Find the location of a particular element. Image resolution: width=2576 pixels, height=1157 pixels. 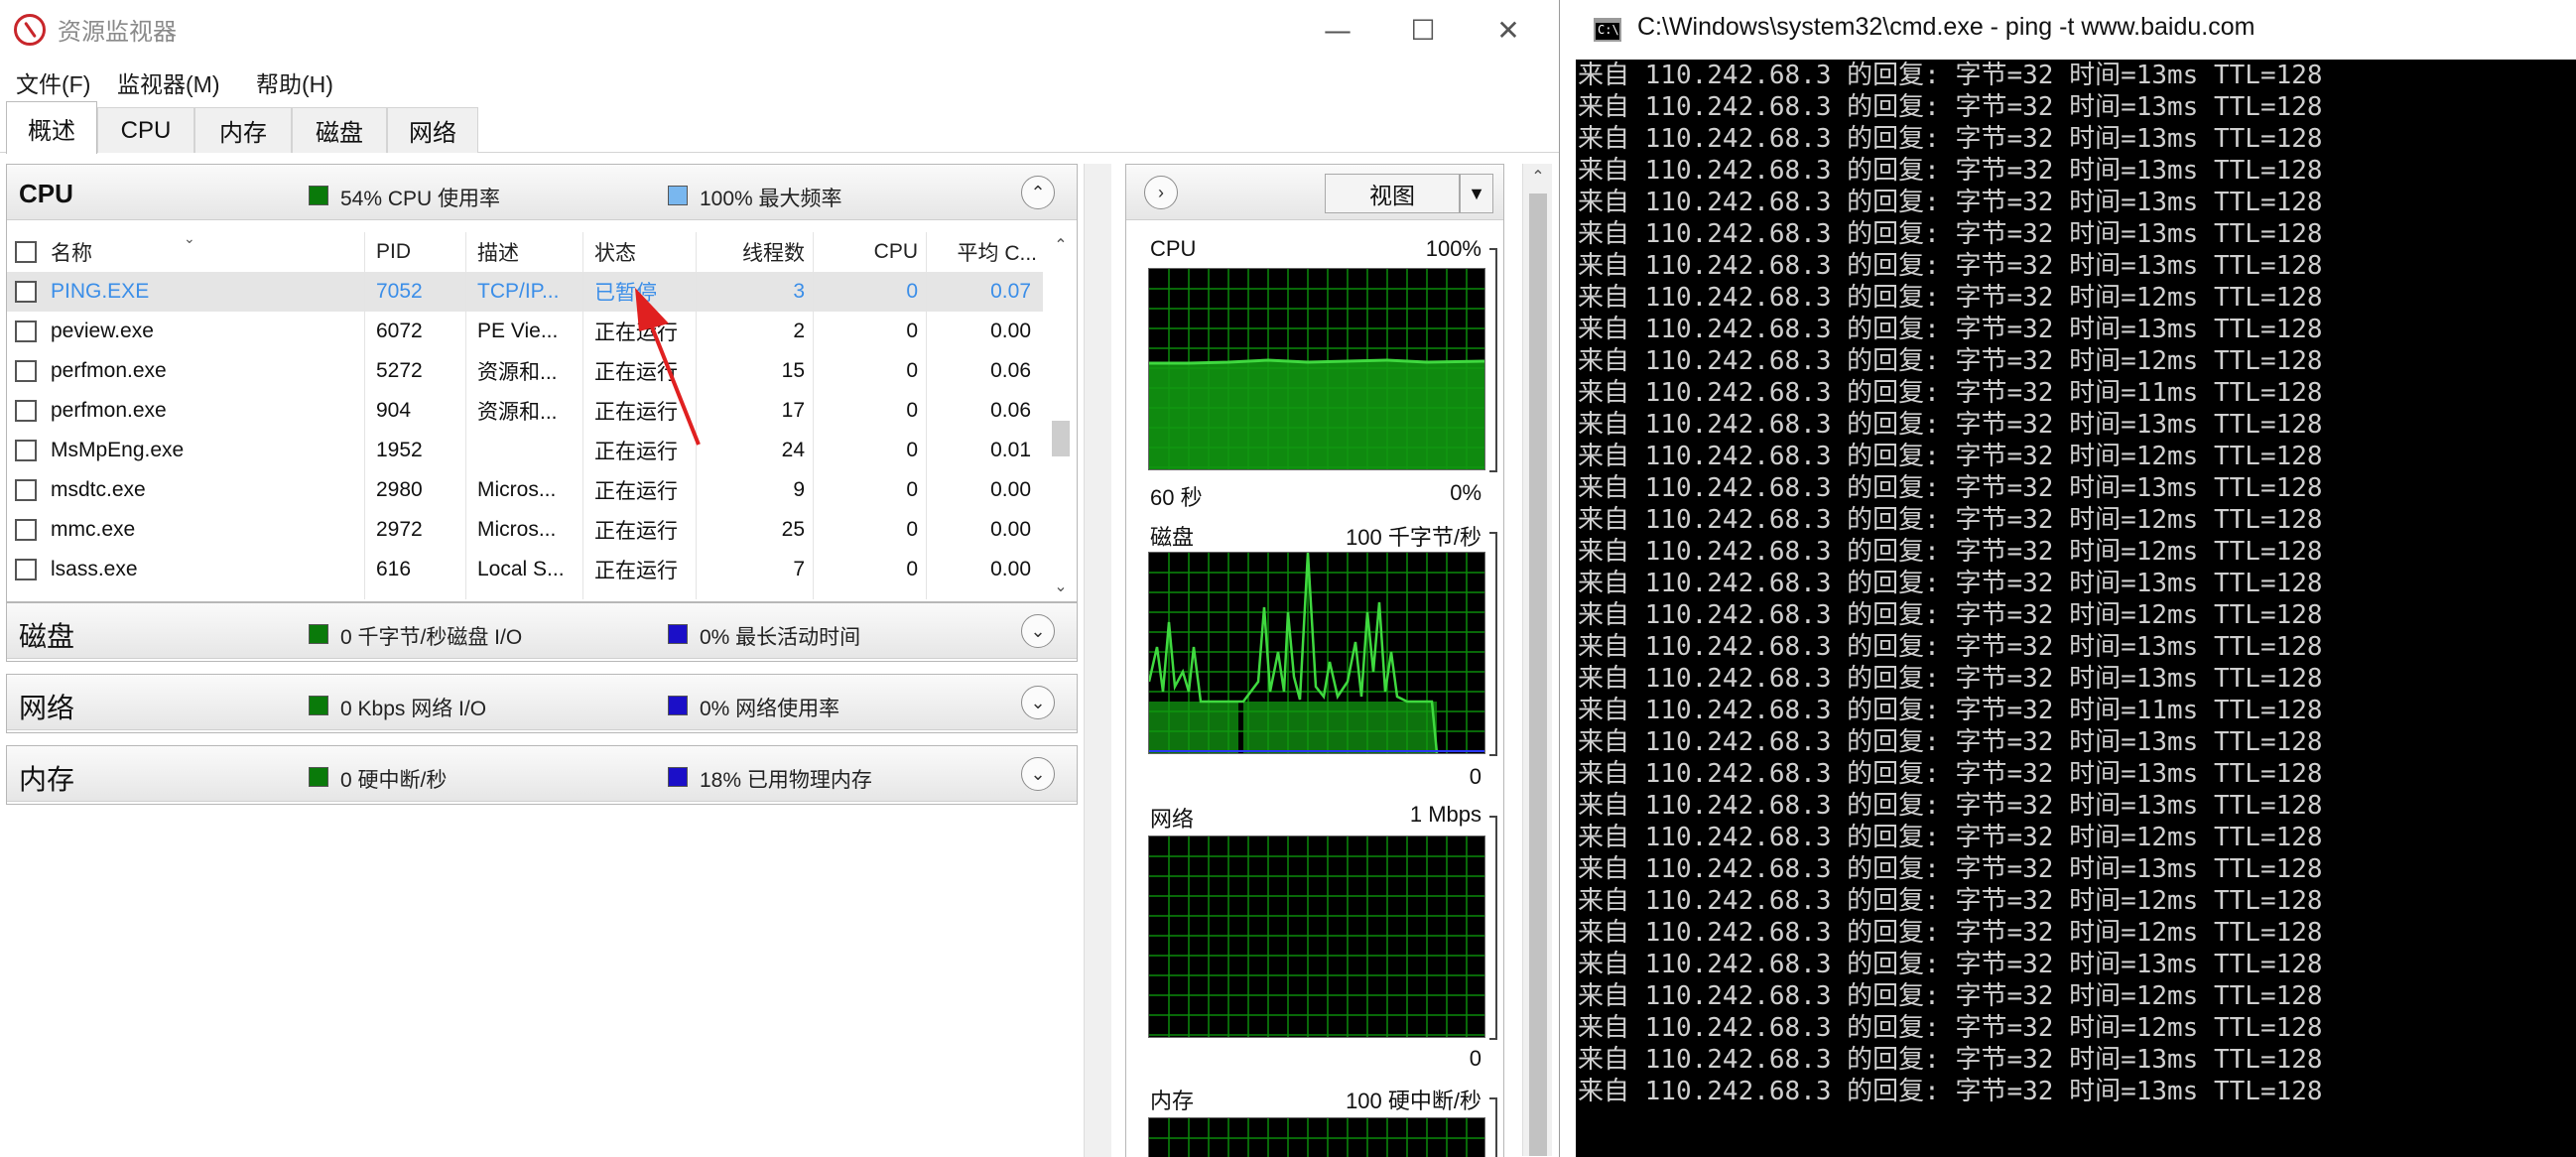

table-row: MsMpEng.exe 1952 正在运行 24 0 0.01 is located at coordinates (525, 450).